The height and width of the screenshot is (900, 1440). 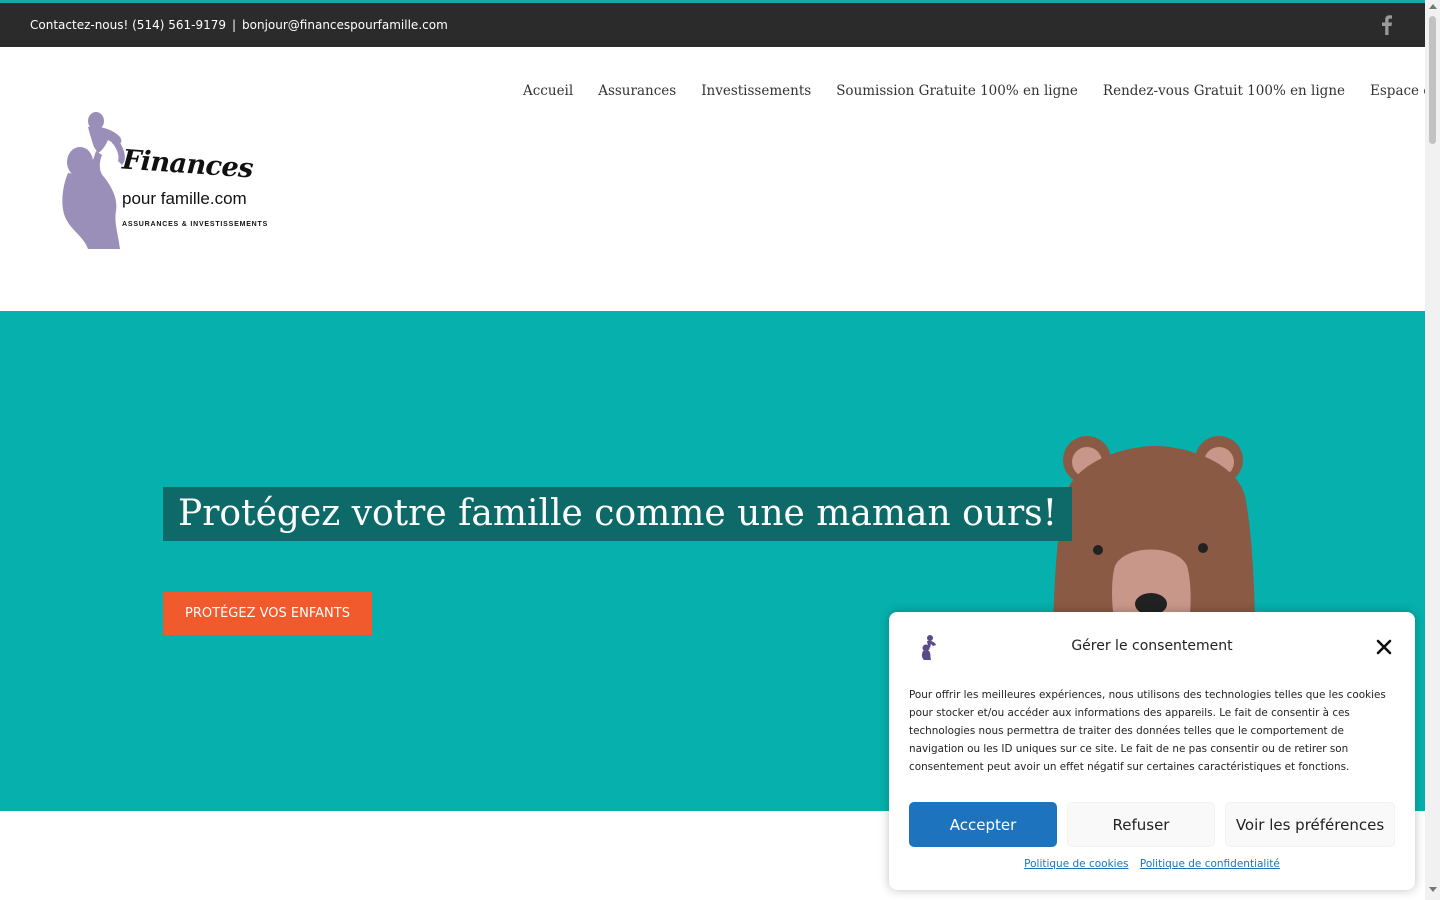 What do you see at coordinates (267, 613) in the screenshot?
I see `protect-children-button: PROTÉGEZ VOS ENFANTS` at bounding box center [267, 613].